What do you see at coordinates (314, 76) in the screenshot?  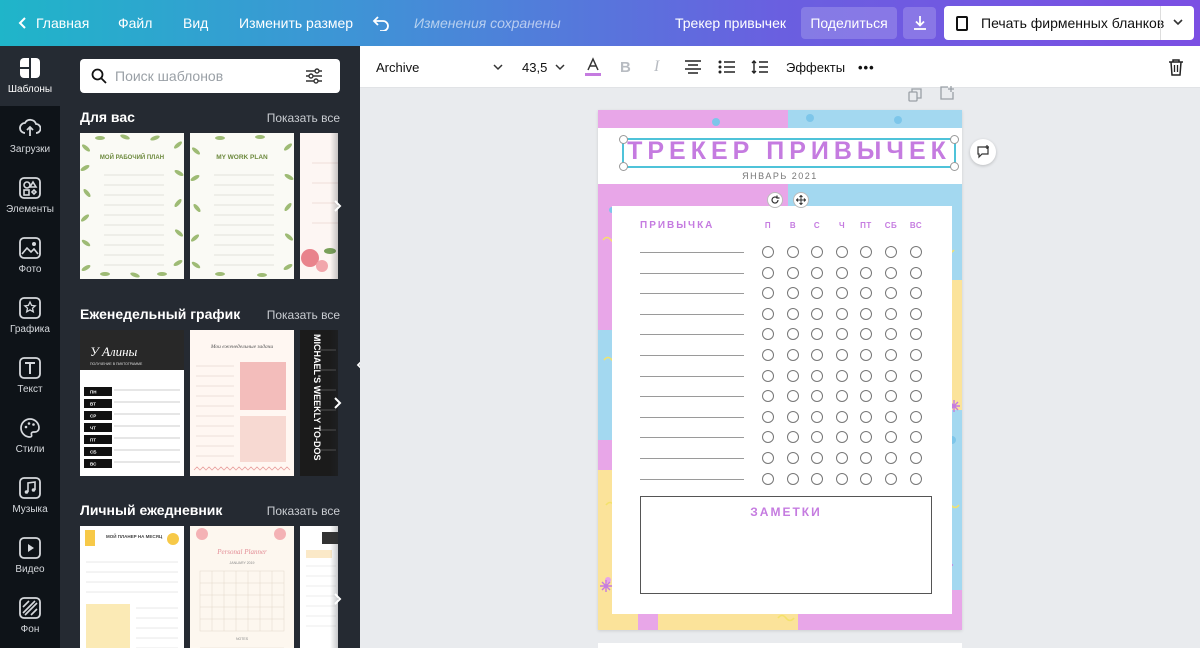 I see `filter-icon` at bounding box center [314, 76].